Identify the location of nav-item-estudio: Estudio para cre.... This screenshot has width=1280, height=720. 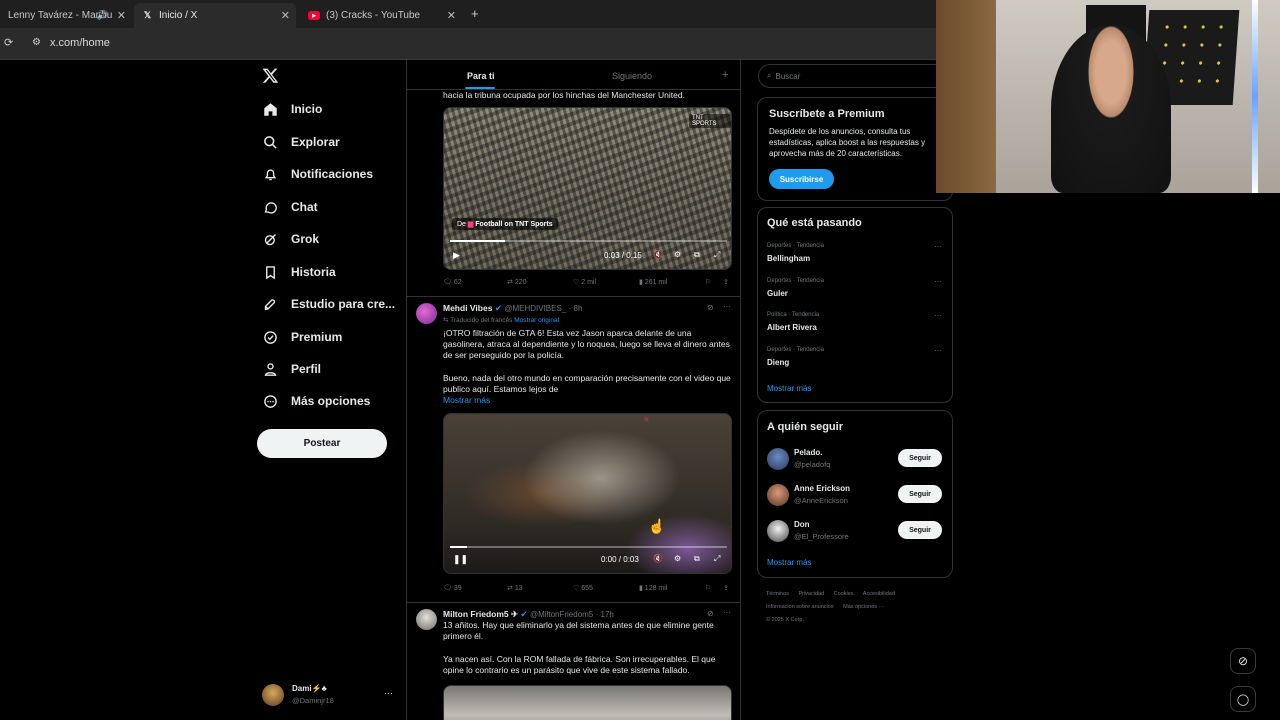
(328, 304).